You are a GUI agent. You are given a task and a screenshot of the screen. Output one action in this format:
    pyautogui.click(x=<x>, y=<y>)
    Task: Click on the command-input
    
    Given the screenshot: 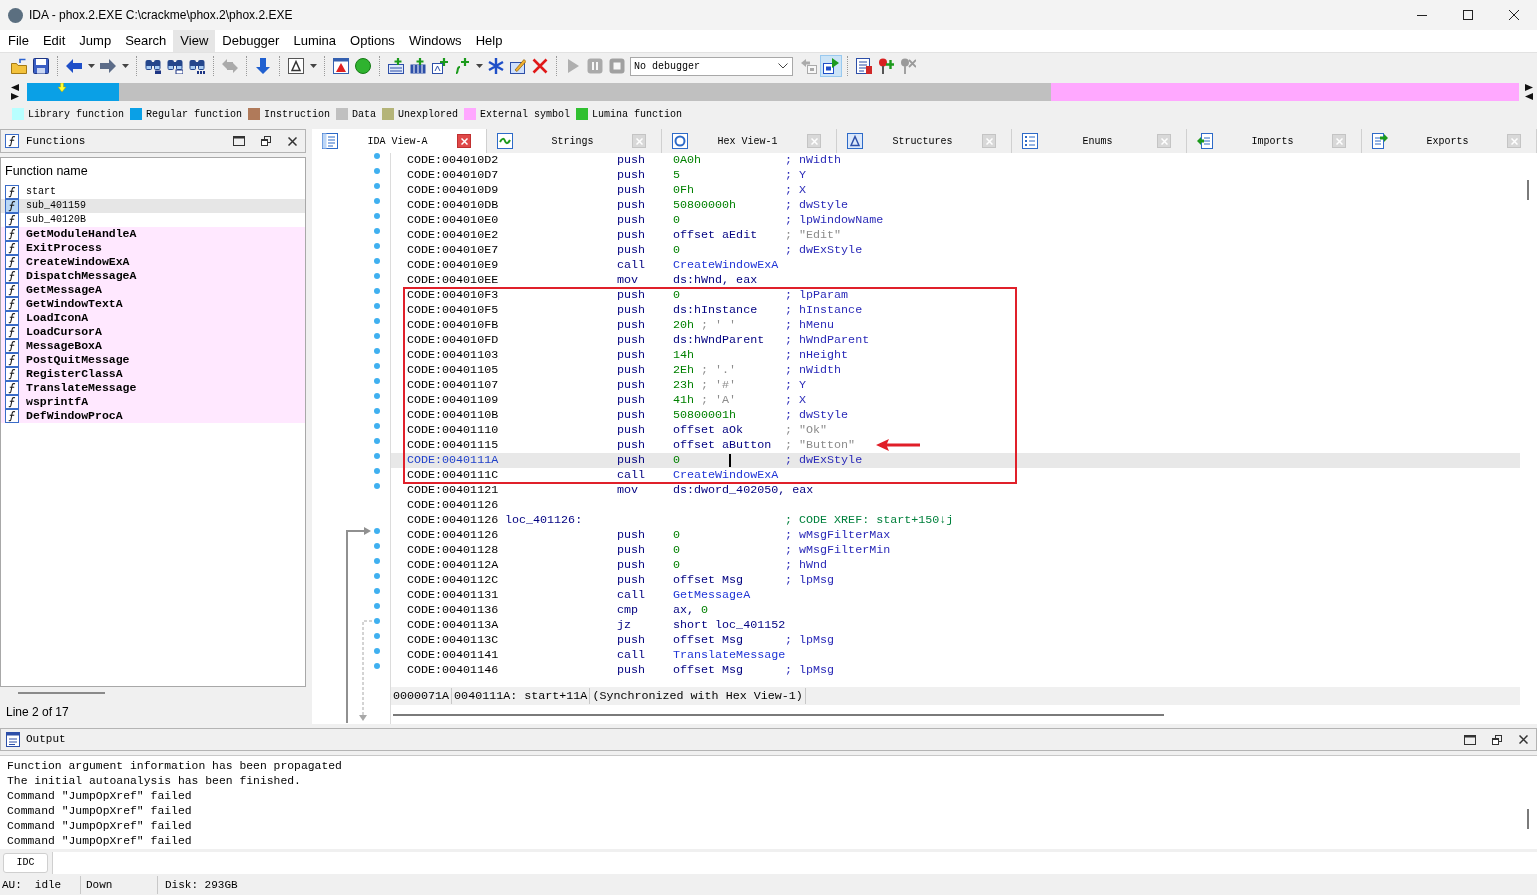 What is the action you would take?
    pyautogui.click(x=794, y=862)
    